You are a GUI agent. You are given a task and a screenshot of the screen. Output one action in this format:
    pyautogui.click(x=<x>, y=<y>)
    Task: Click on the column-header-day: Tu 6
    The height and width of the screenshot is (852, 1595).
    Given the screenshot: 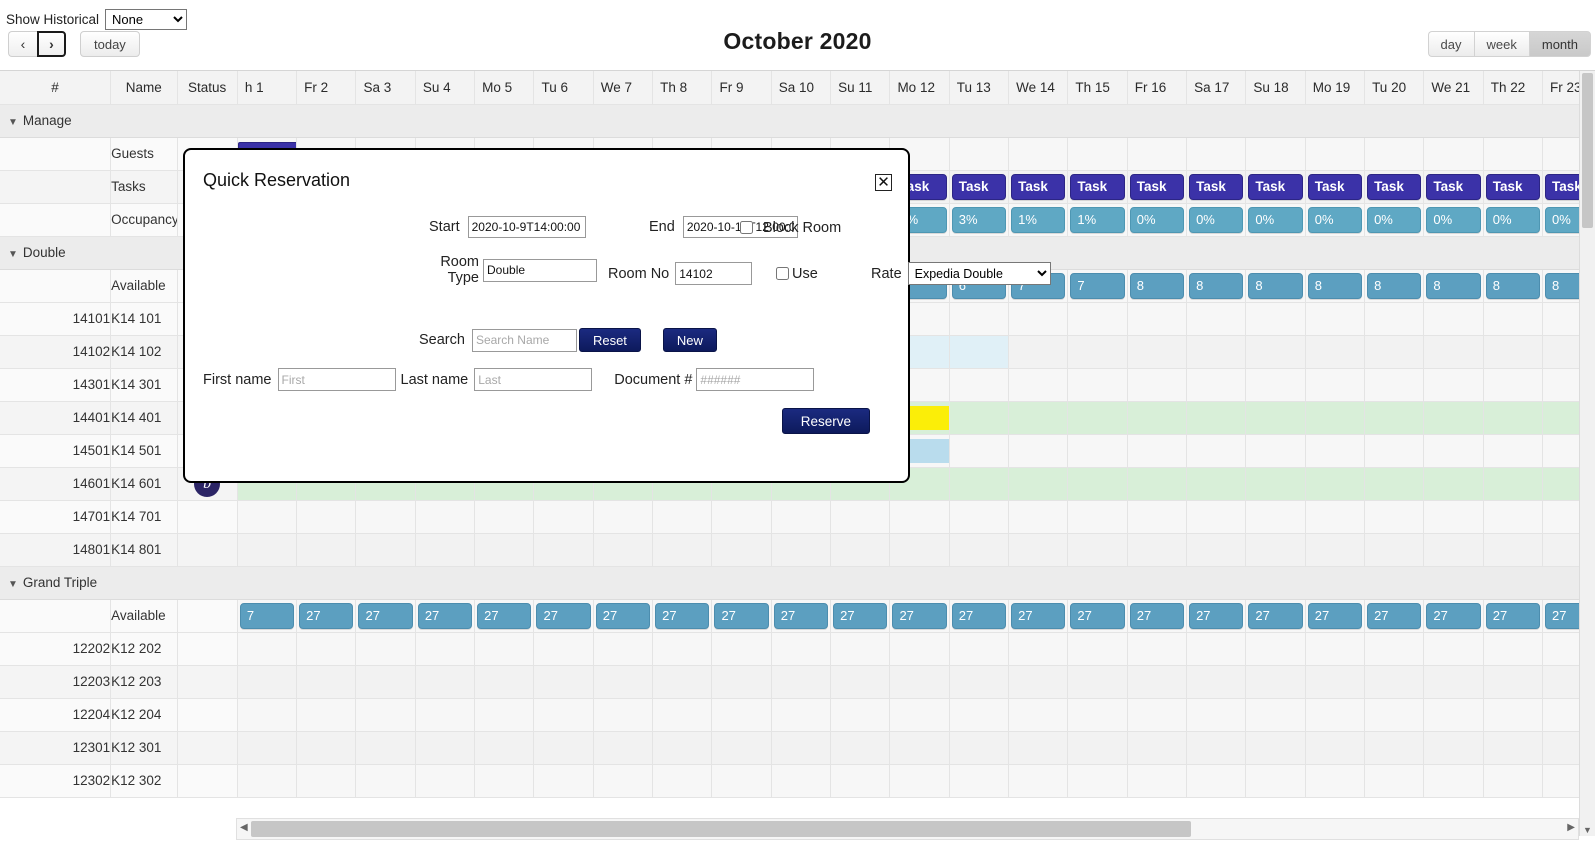 What is the action you would take?
    pyautogui.click(x=563, y=88)
    